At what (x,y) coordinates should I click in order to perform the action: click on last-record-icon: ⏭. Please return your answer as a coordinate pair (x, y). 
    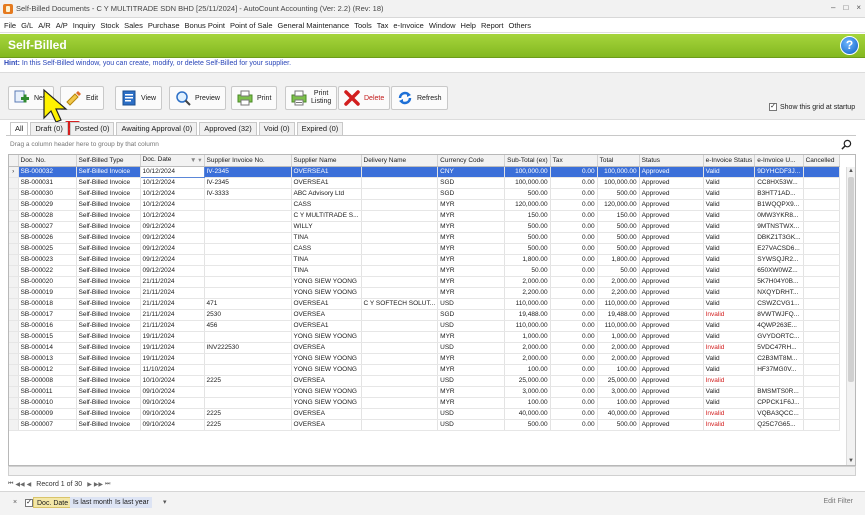
    Looking at the image, I should click on (107, 484).